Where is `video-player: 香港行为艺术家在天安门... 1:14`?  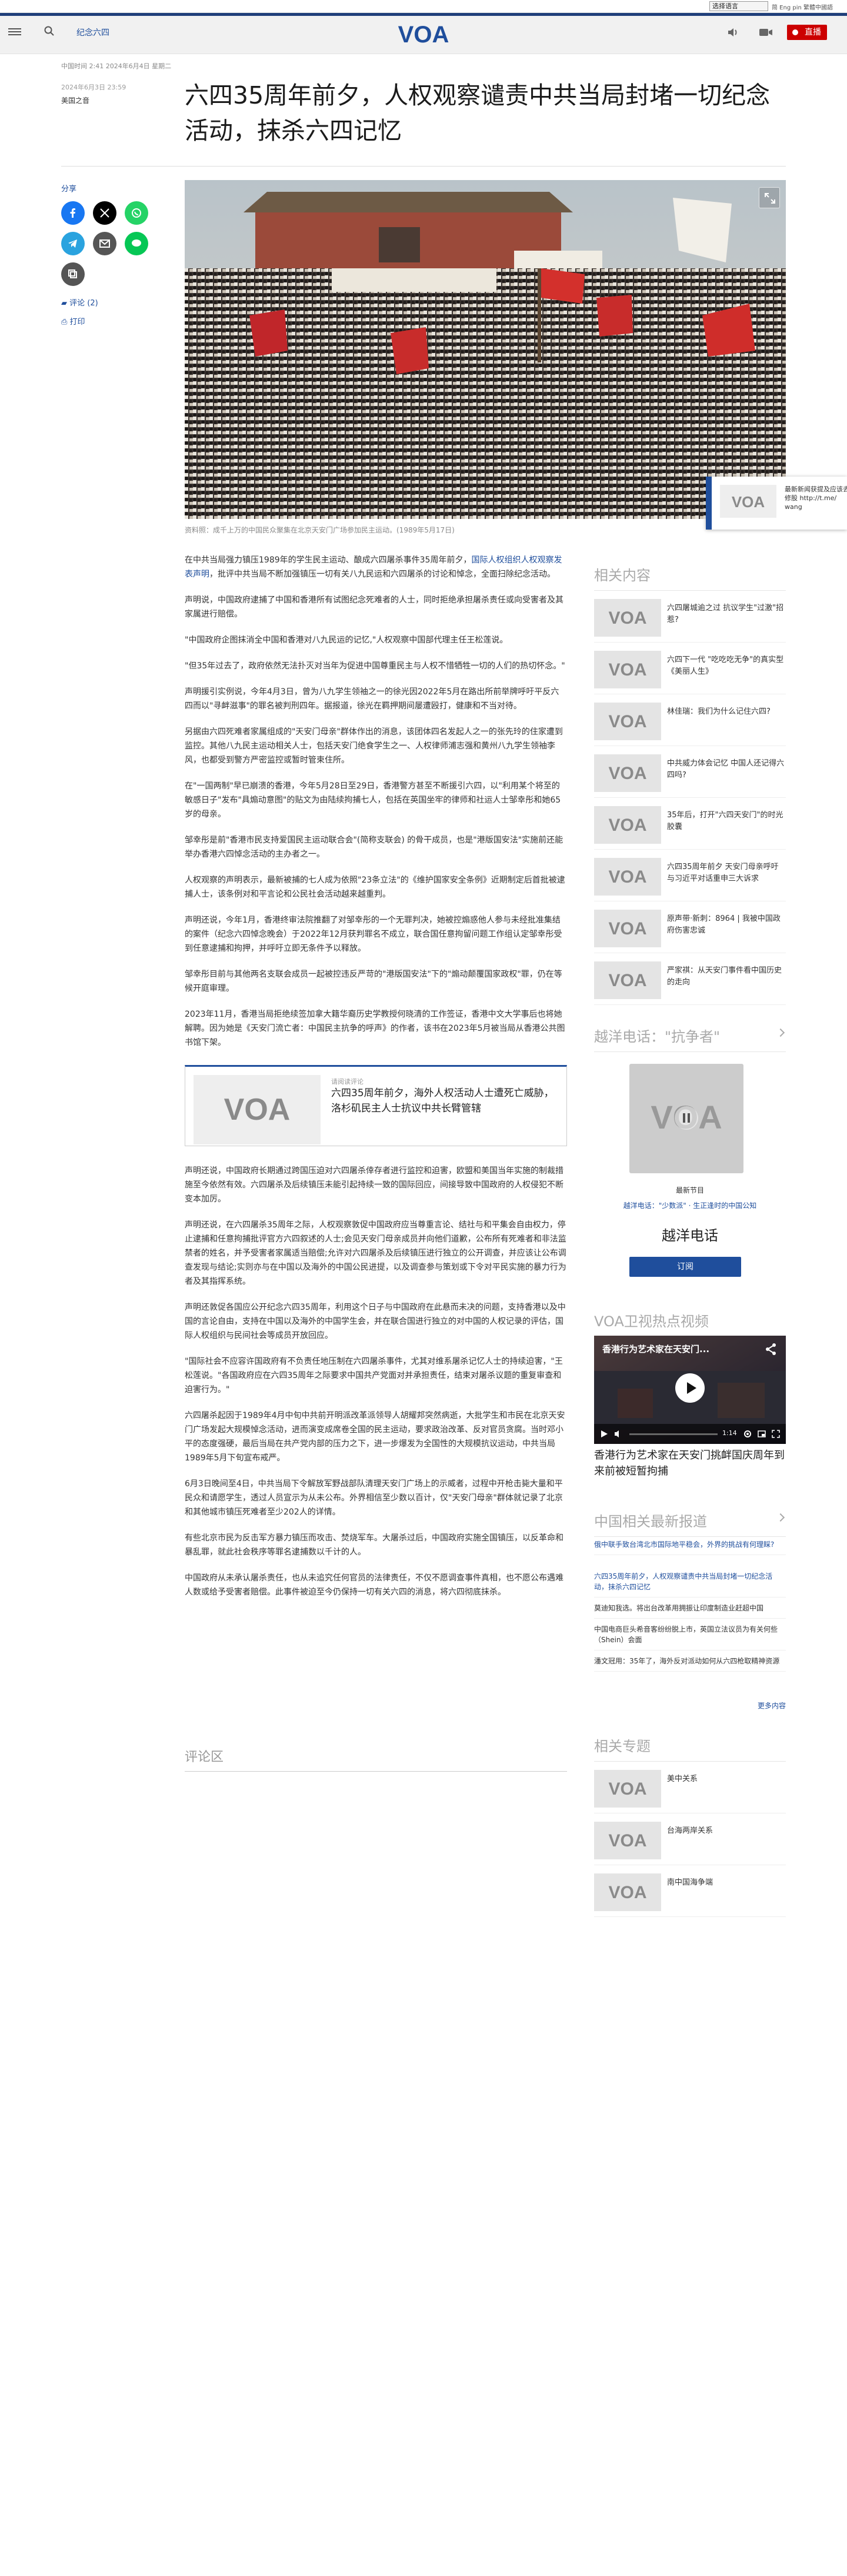
video-player: 香港行为艺术家在天安门... 1:14 is located at coordinates (690, 1390).